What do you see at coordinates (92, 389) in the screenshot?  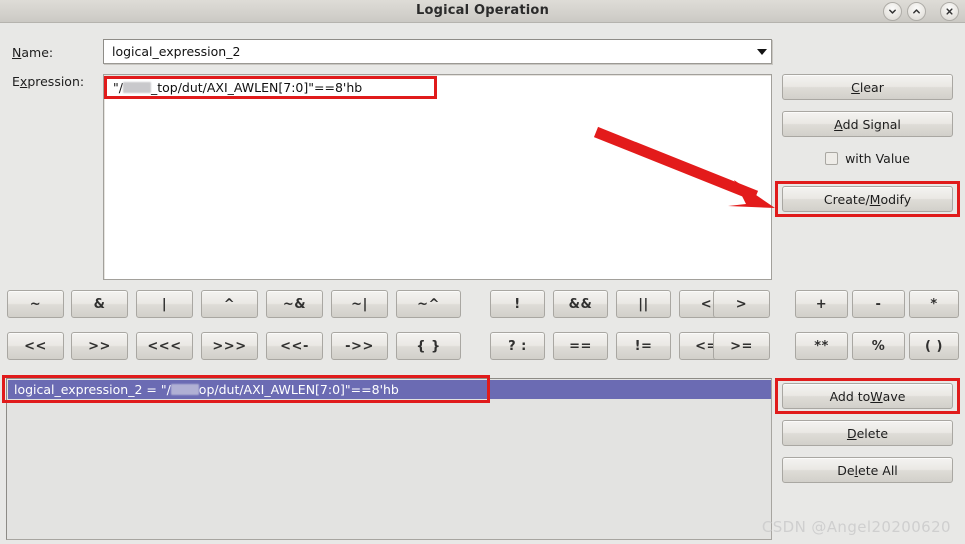 I see `list-item-prefix: logical_expression_2 = "/` at bounding box center [92, 389].